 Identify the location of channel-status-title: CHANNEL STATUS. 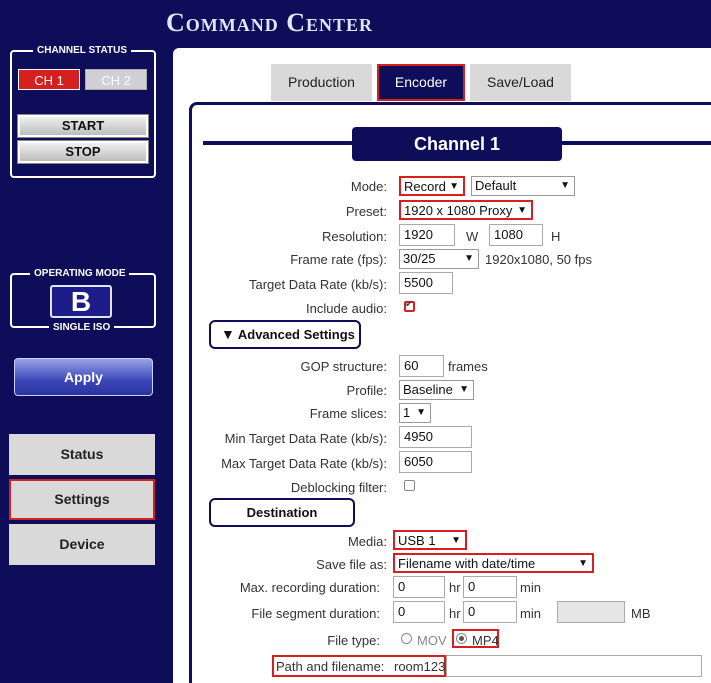
(82, 50).